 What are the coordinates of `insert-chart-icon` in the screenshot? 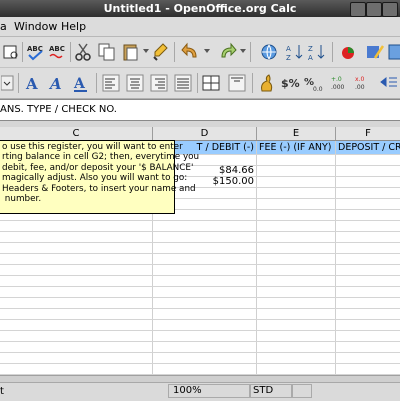 It's located at (349, 52).